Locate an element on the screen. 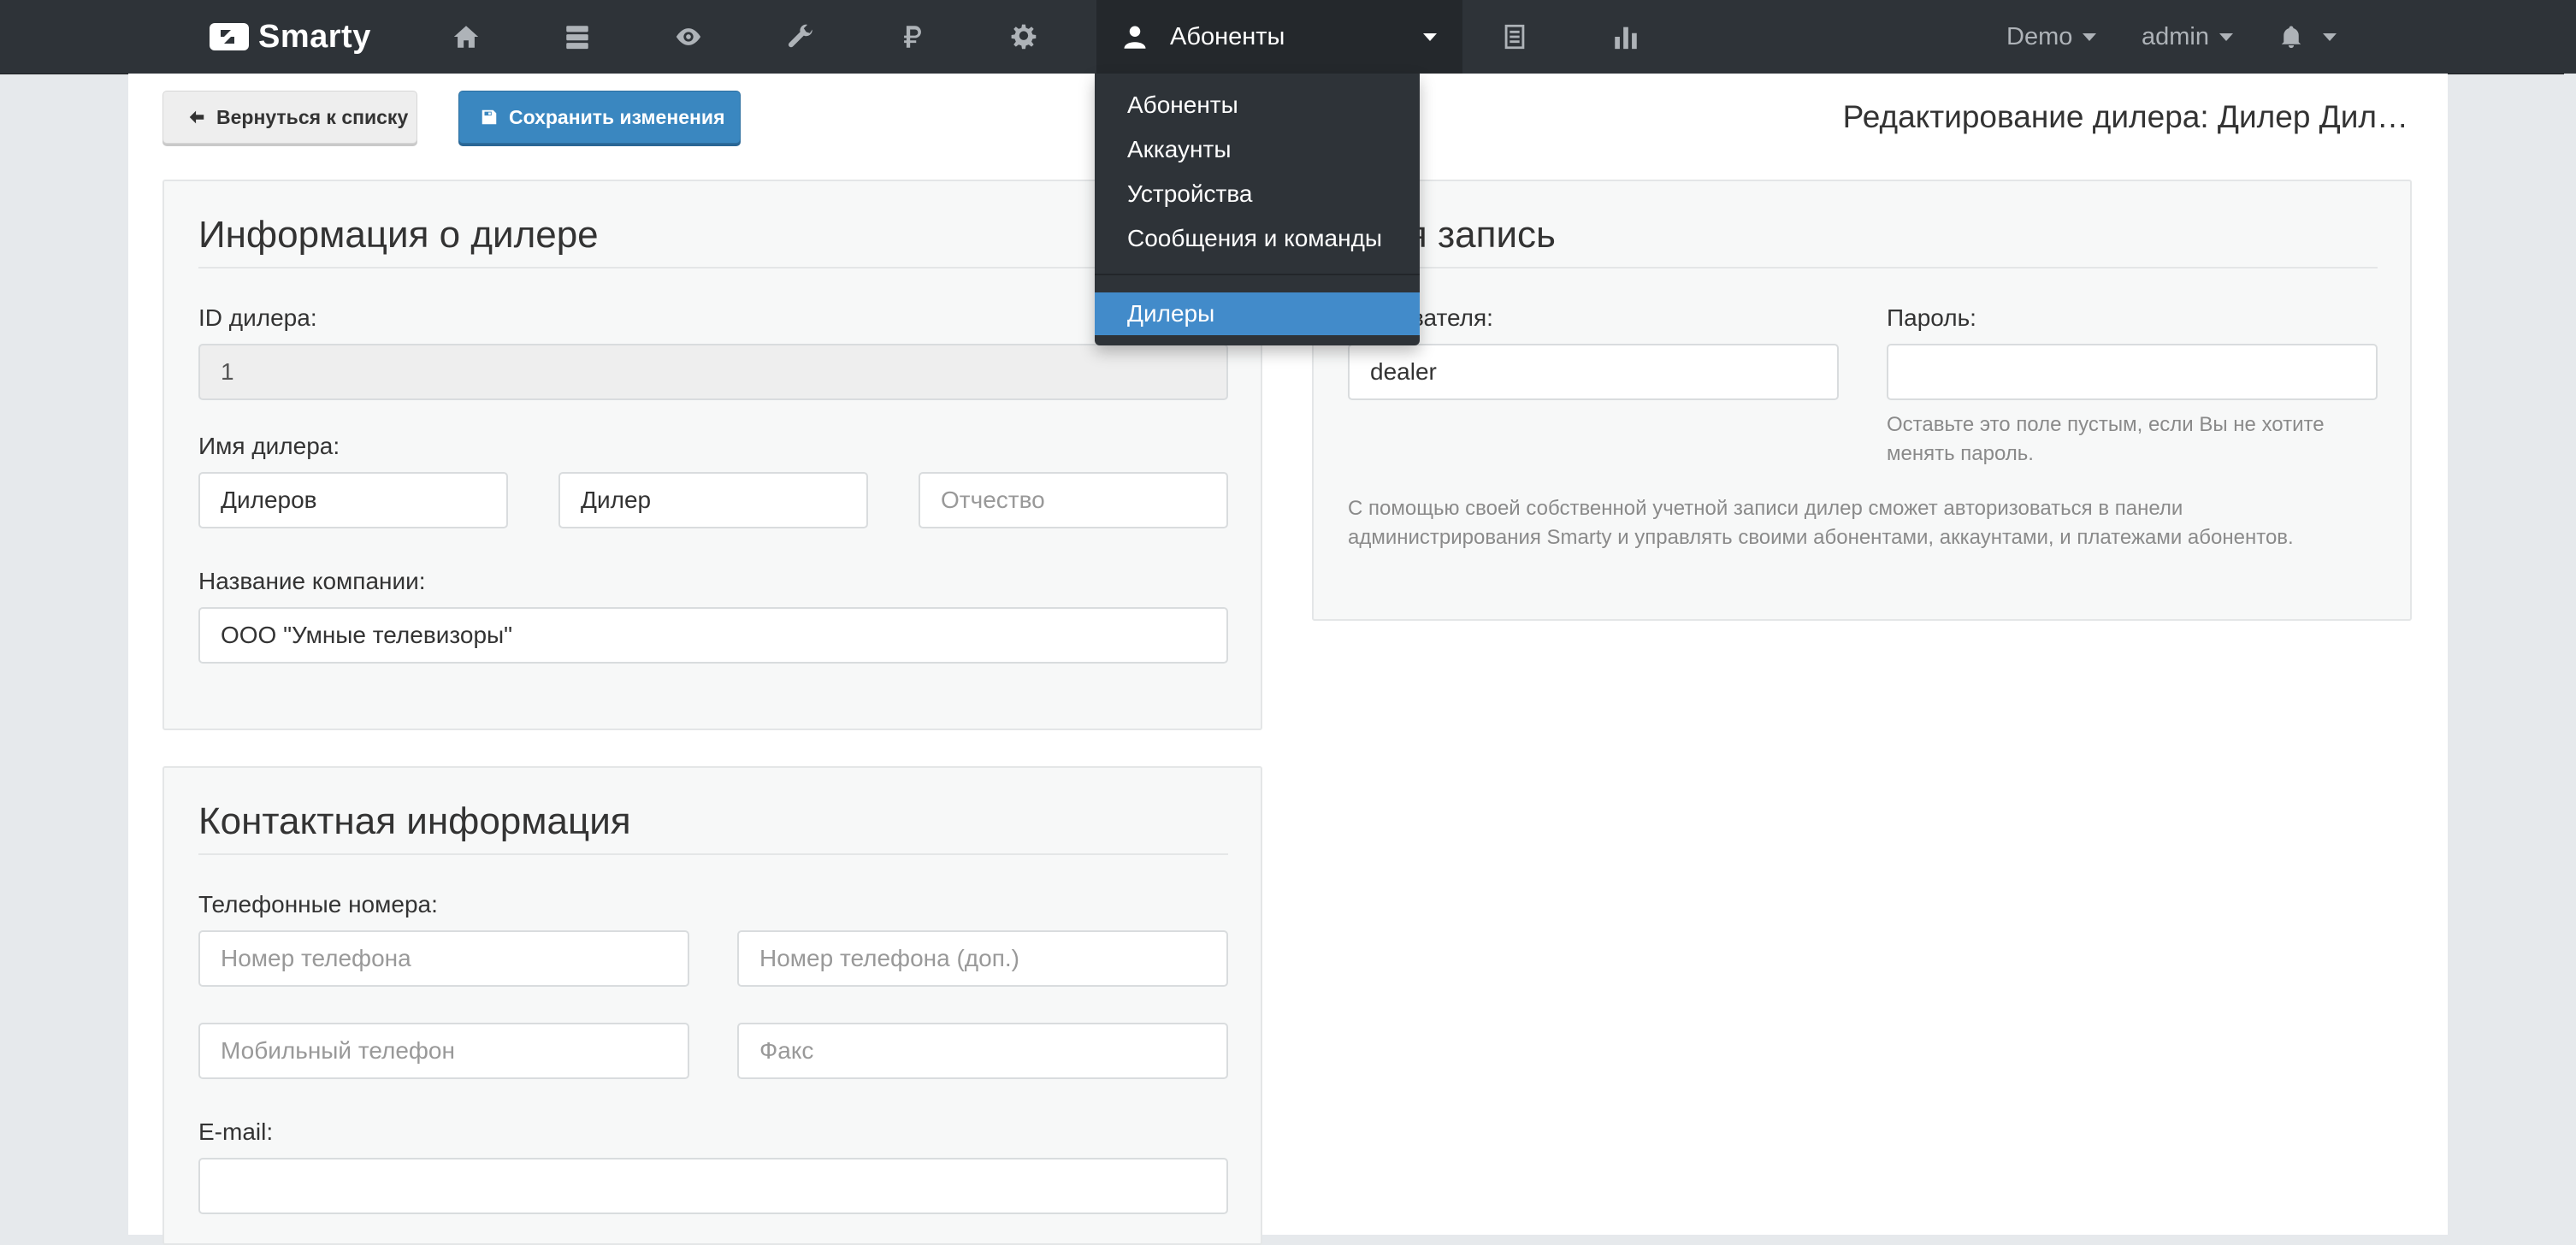  back-to-list-button: Вернуться к списку is located at coordinates (289, 117).